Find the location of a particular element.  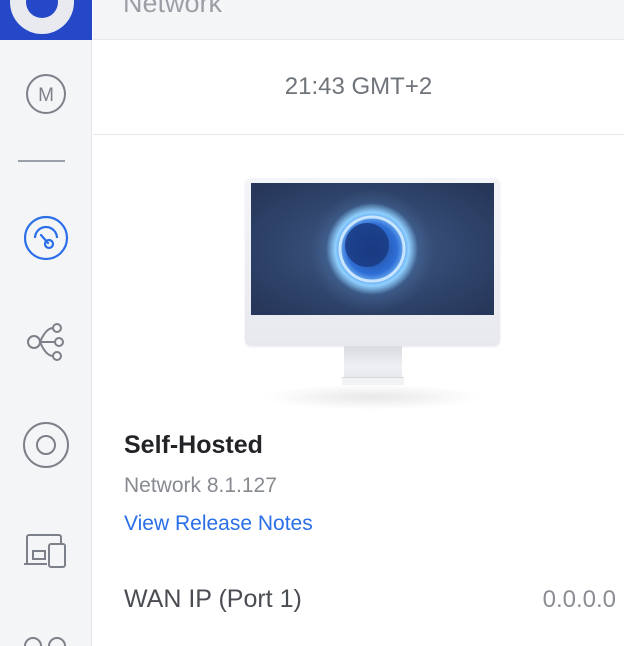

app-logo is located at coordinates (46, 20).